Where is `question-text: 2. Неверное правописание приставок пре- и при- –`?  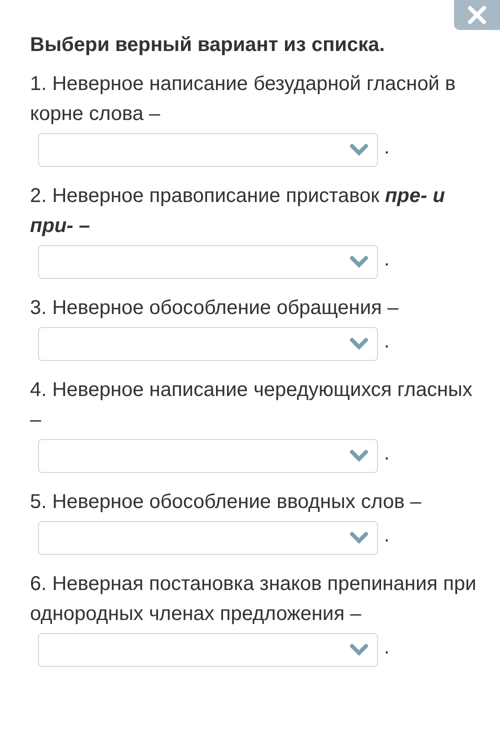
question-text: 2. Неверное правописание приставок пре- и при- – is located at coordinates (238, 211).